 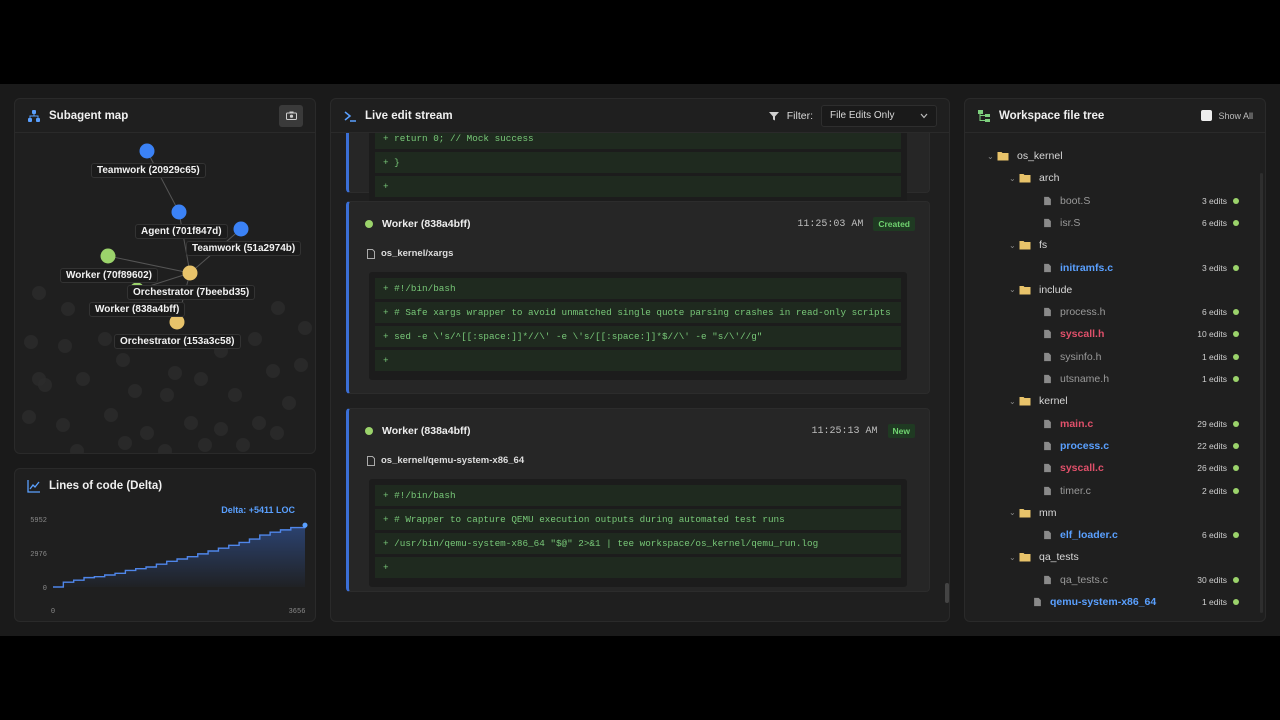 What do you see at coordinates (1056, 289) in the screenshot?
I see `tree-item-name: include` at bounding box center [1056, 289].